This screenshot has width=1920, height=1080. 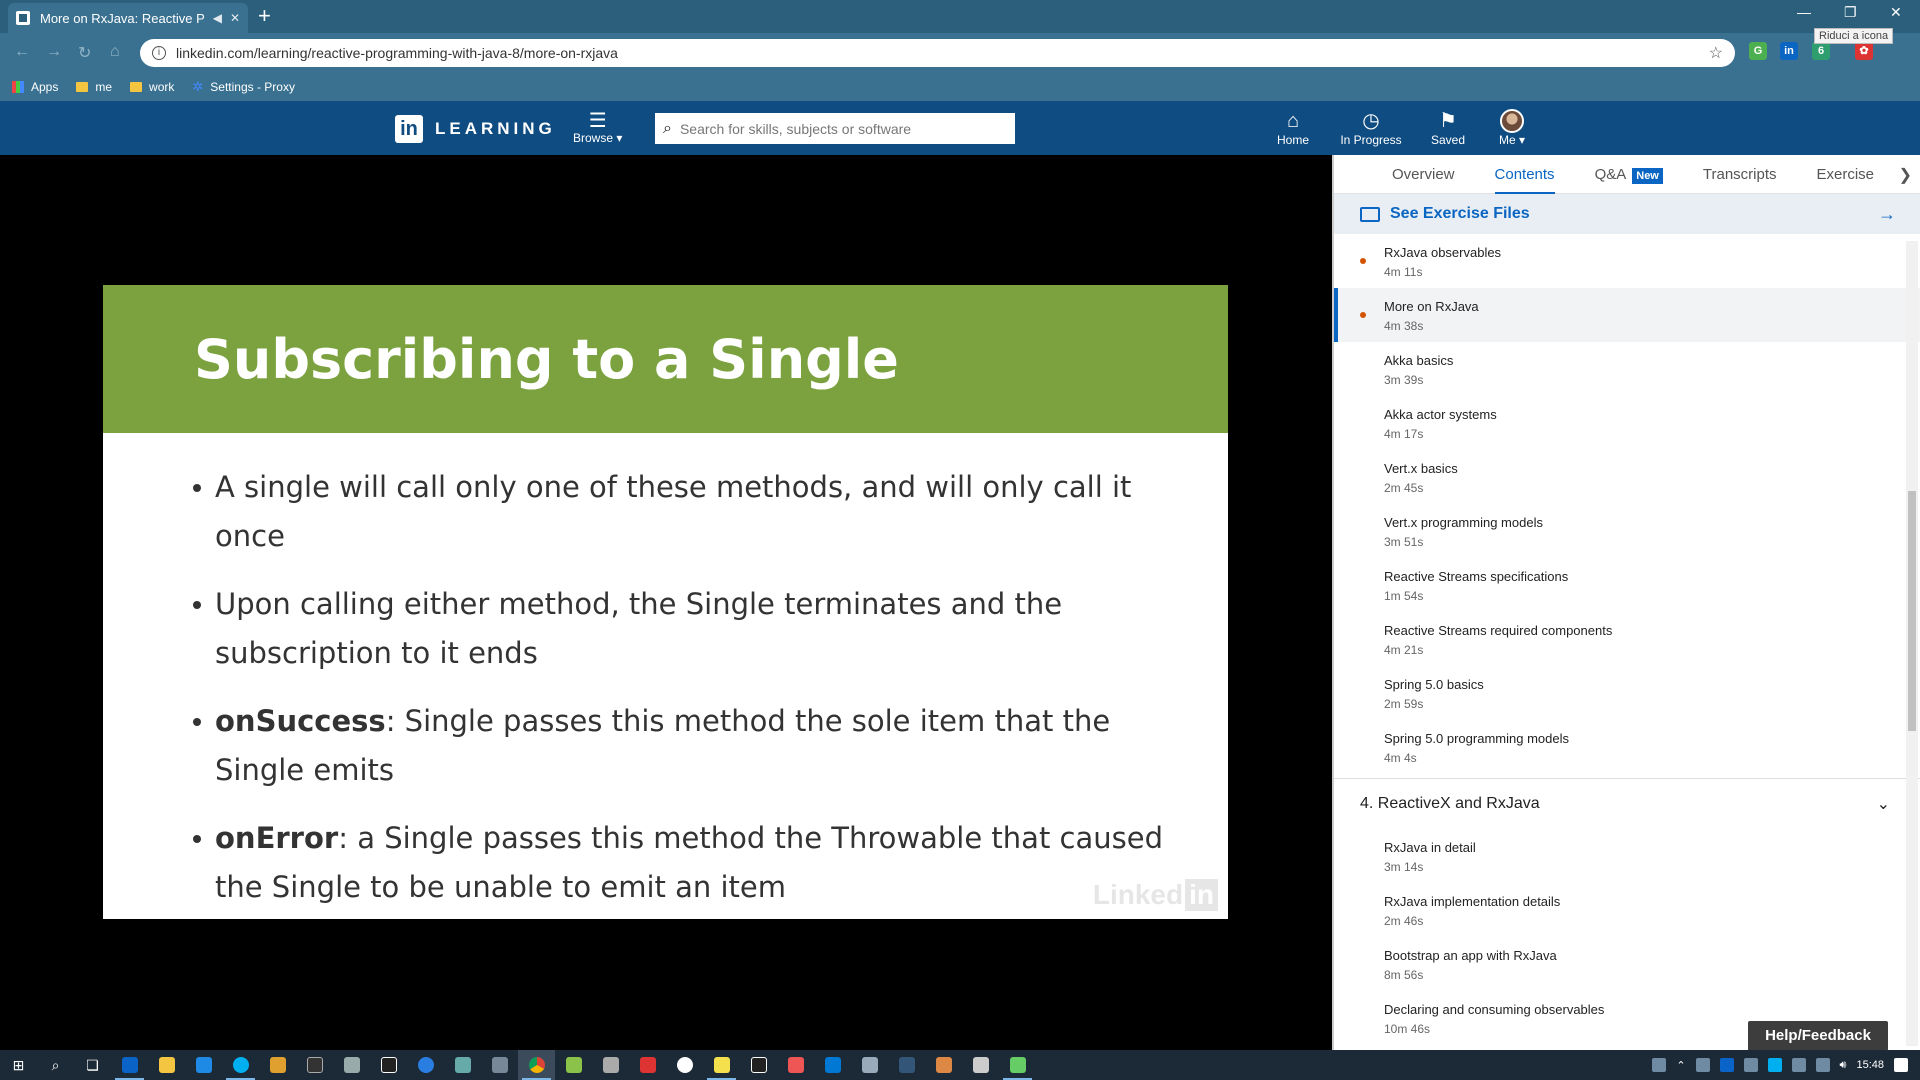 I want to click on sticky-notes-icon, so click(x=721, y=1065).